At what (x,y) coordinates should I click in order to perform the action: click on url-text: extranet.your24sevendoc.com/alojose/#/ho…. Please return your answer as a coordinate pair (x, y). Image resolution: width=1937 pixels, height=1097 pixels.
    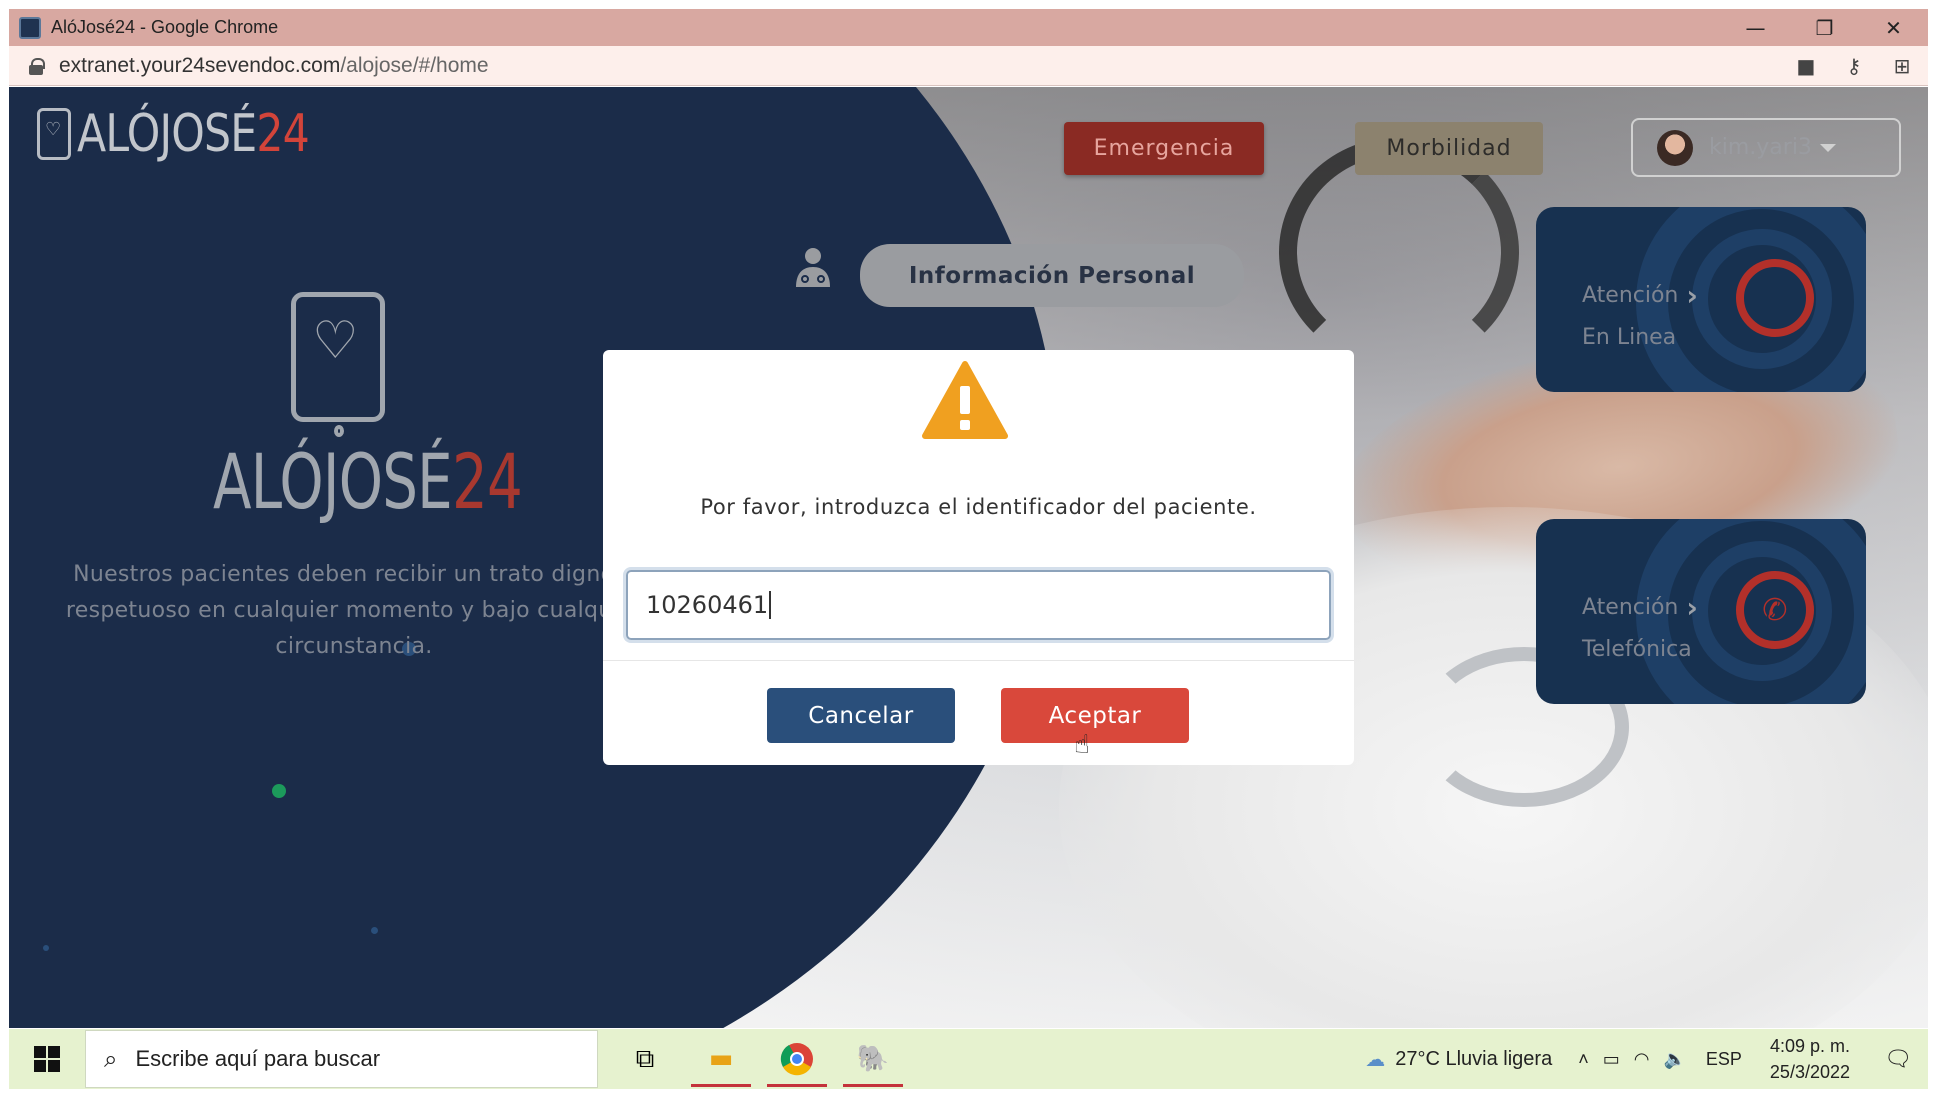
    Looking at the image, I should click on (274, 66).